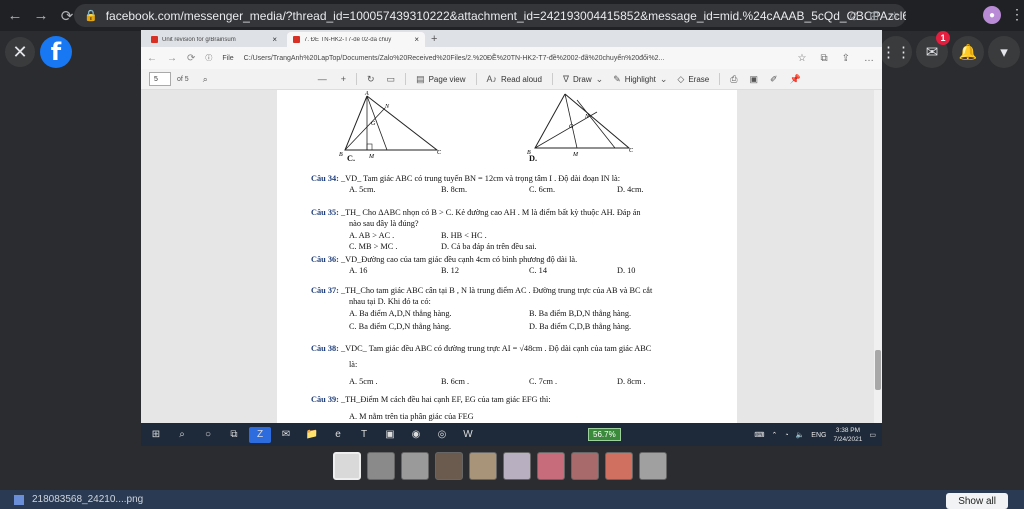 The height and width of the screenshot is (509, 1024). What do you see at coordinates (977, 501) in the screenshot?
I see `show-all-button: Show all` at bounding box center [977, 501].